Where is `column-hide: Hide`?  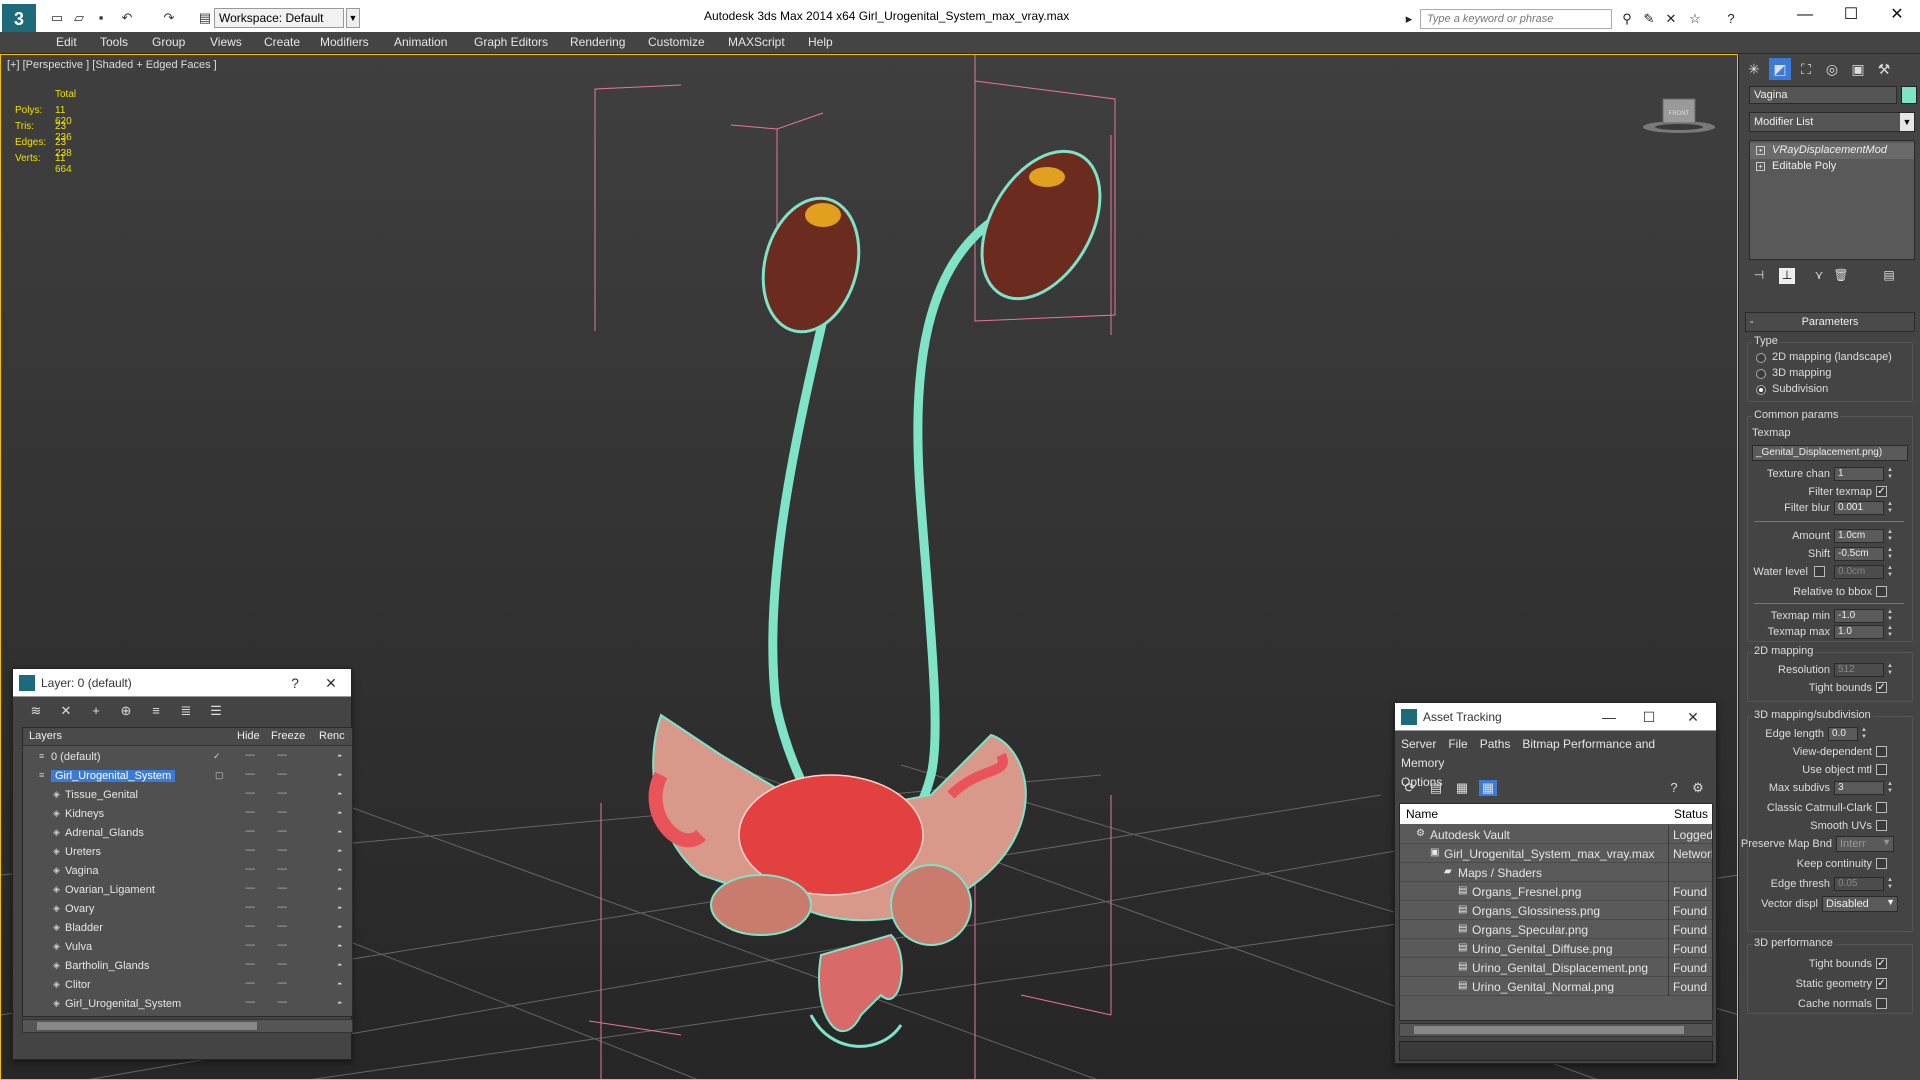
column-hide: Hide is located at coordinates (248, 736).